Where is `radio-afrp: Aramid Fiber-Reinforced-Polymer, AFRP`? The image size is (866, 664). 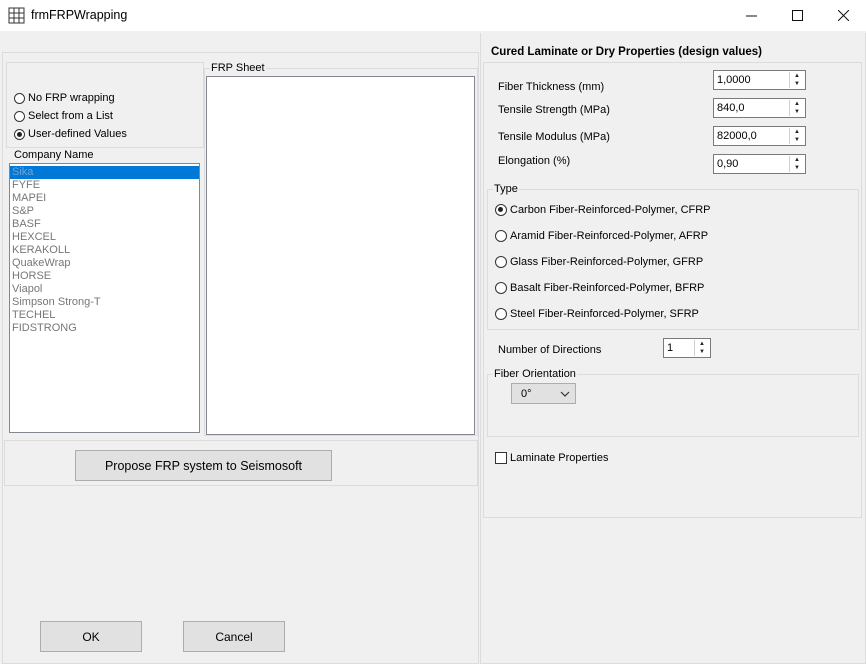 radio-afrp: Aramid Fiber-Reinforced-Polymer, AFRP is located at coordinates (601, 236).